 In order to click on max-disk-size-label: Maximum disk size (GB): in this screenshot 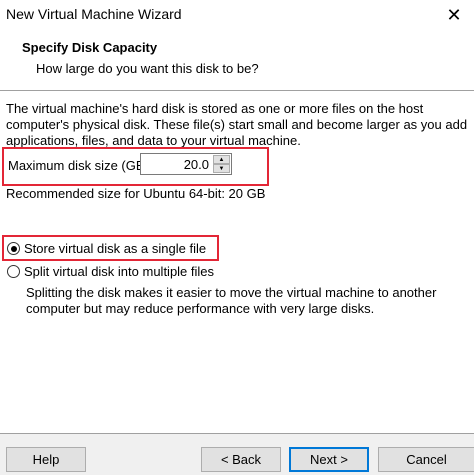, I will do `click(80, 165)`.